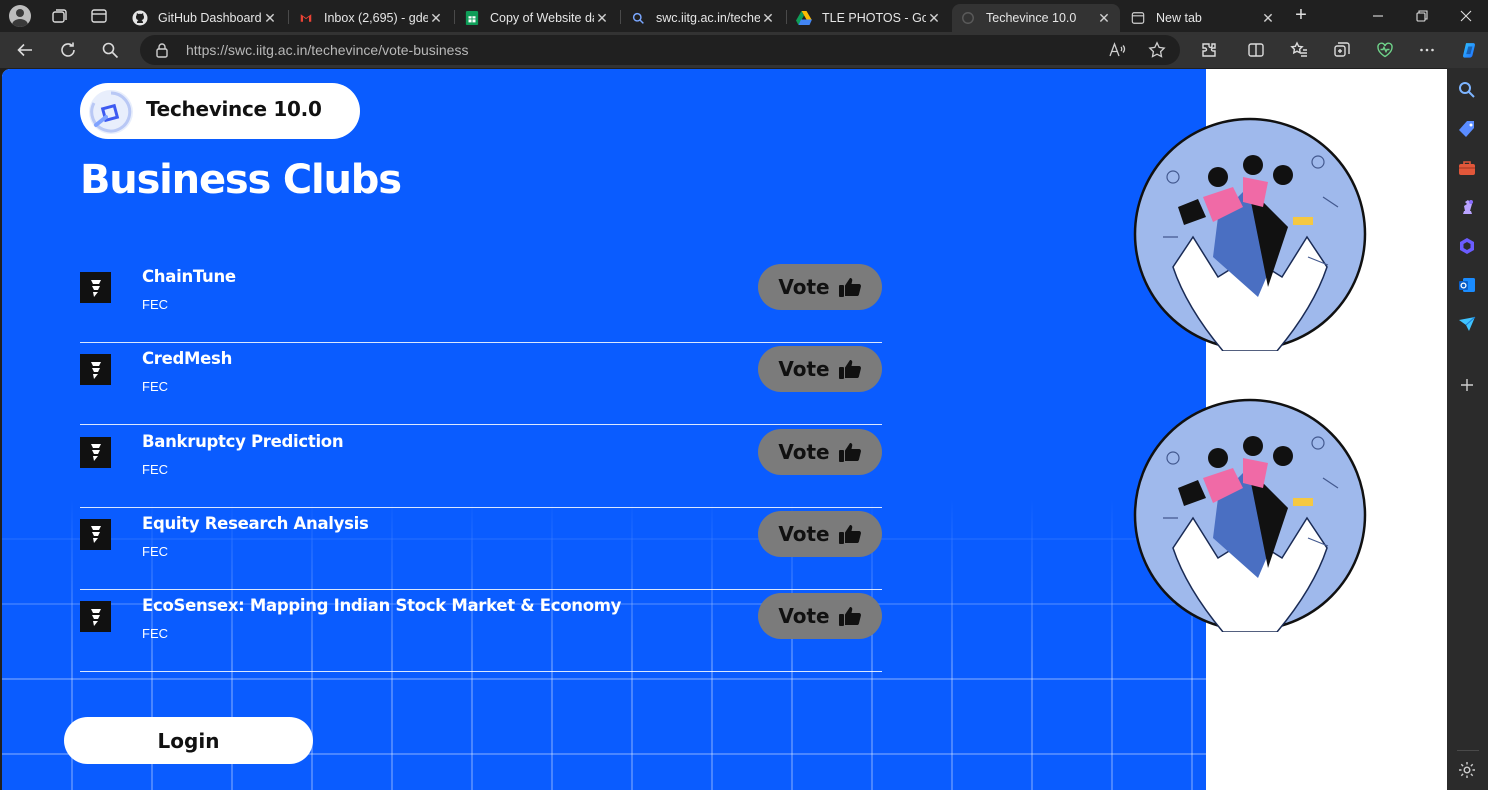  I want to click on sidebar-search-icon, so click(1467, 90).